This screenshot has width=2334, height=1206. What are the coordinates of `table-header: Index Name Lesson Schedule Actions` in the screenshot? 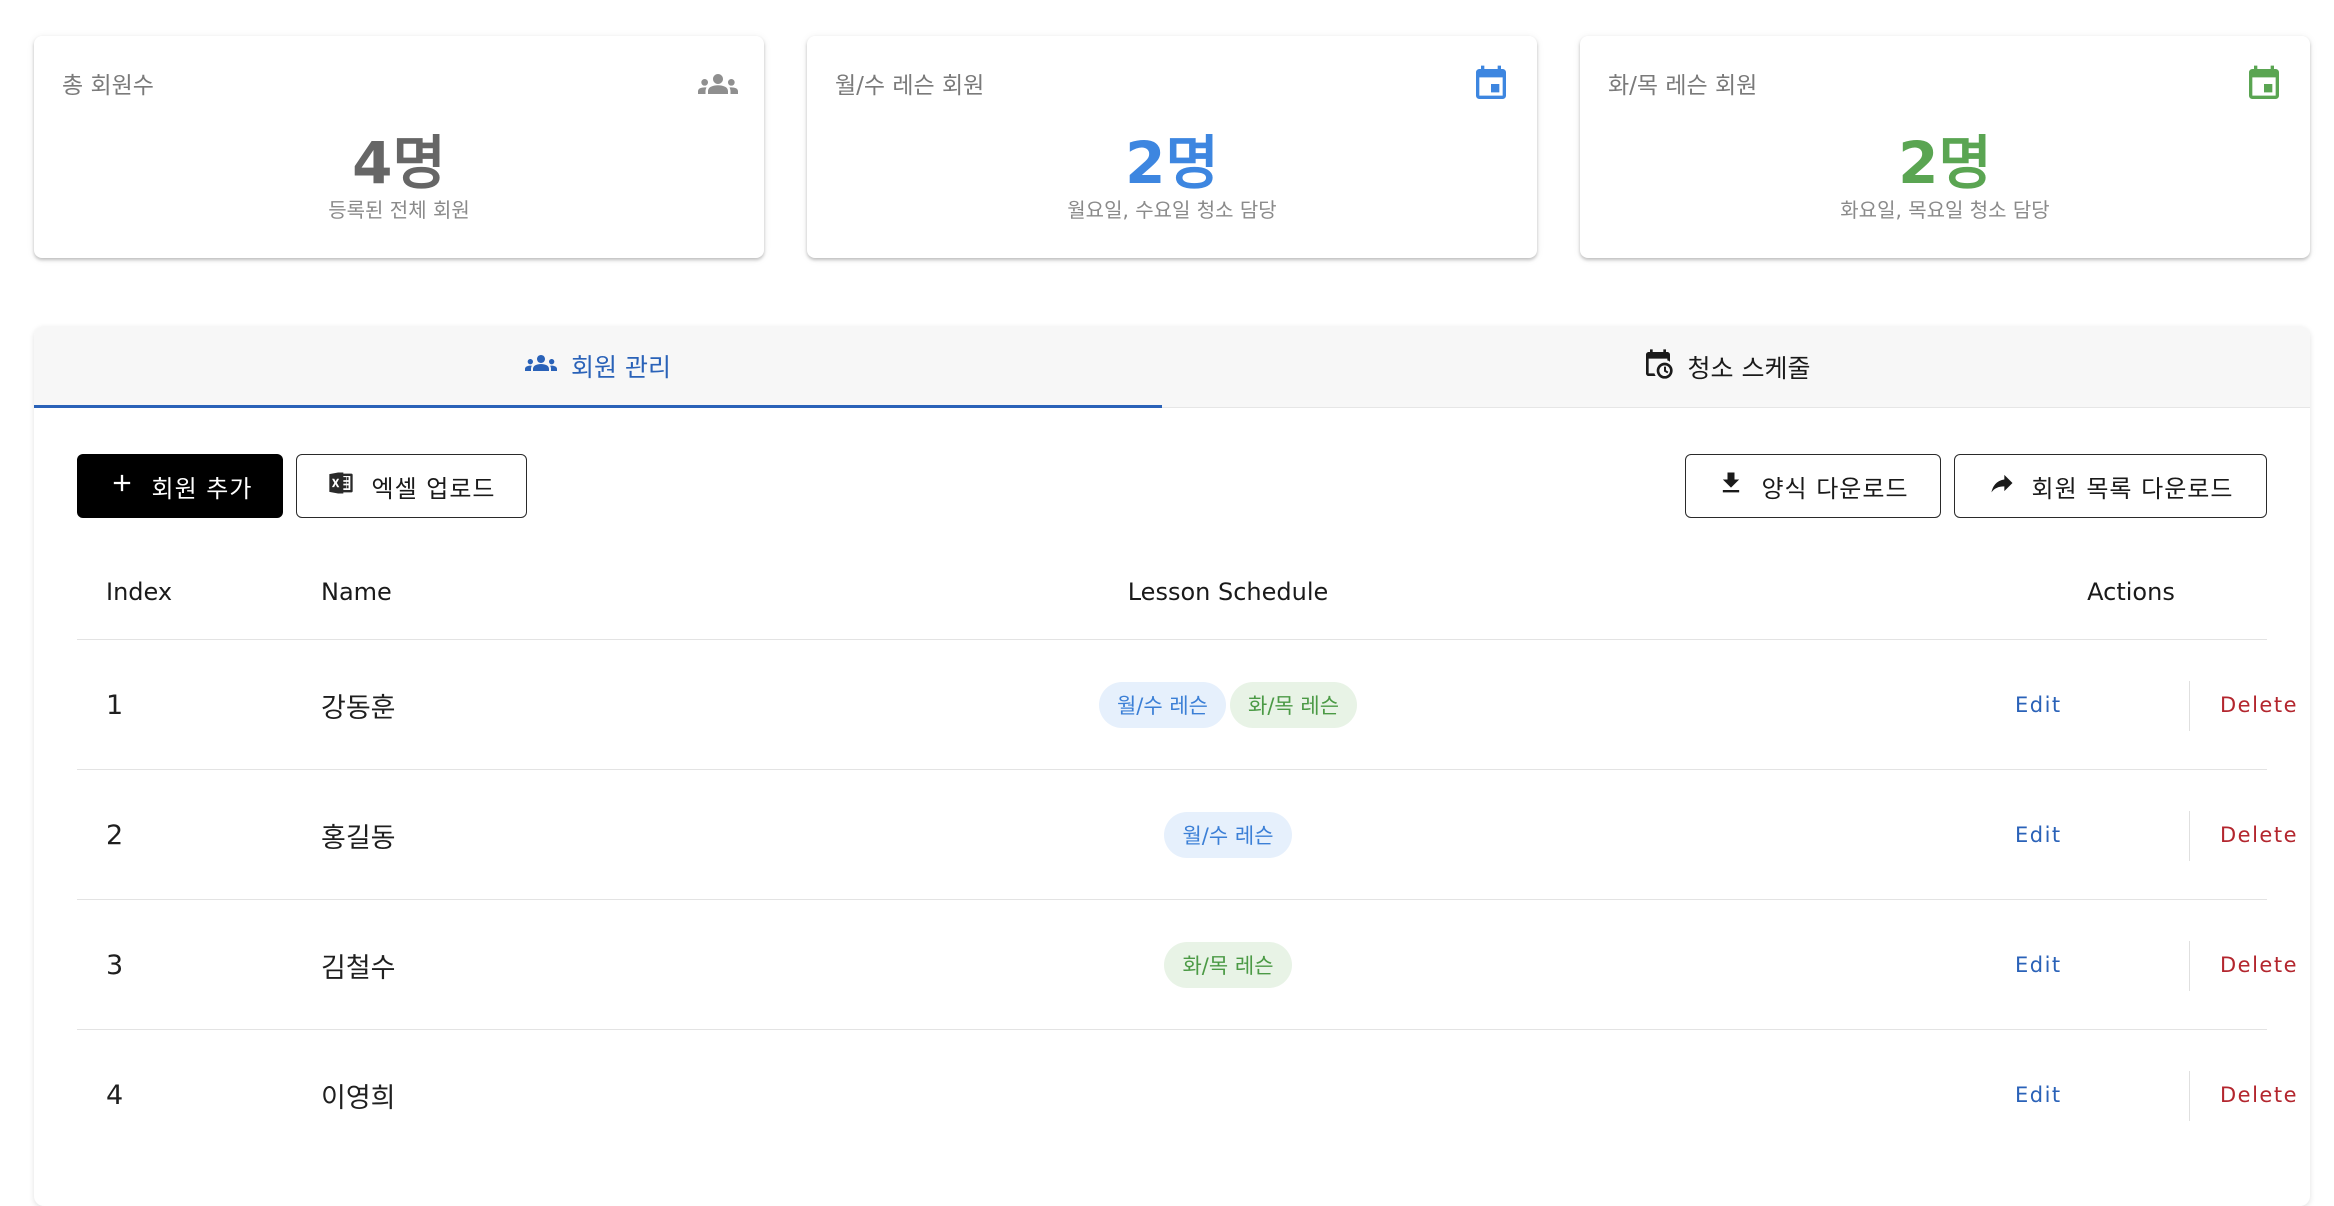 It's located at (1172, 592).